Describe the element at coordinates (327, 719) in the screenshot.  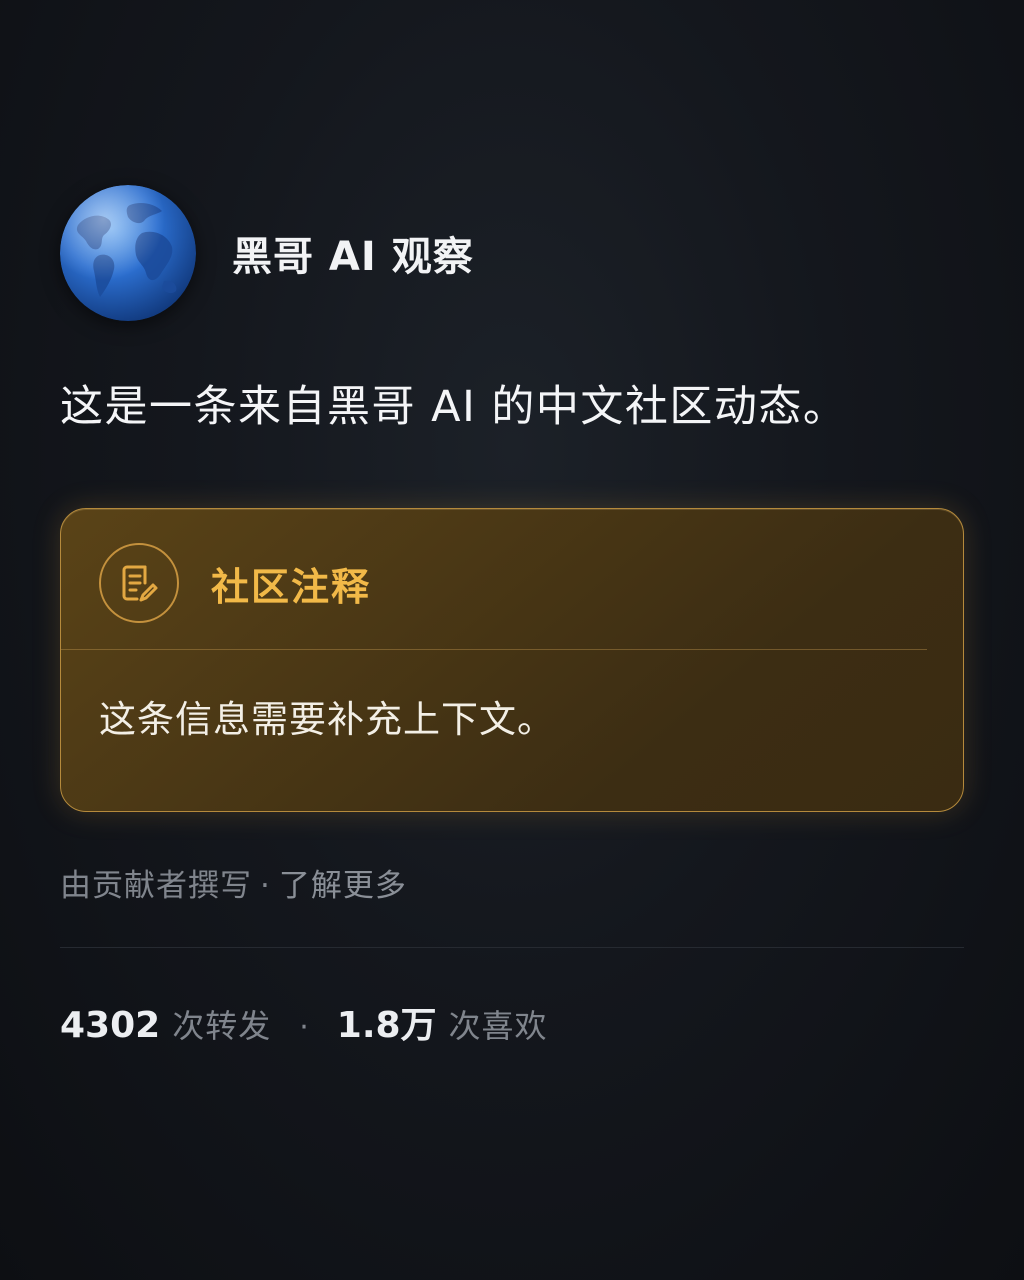
I see `community-note-body: 这条信息需要补充上下文。` at that location.